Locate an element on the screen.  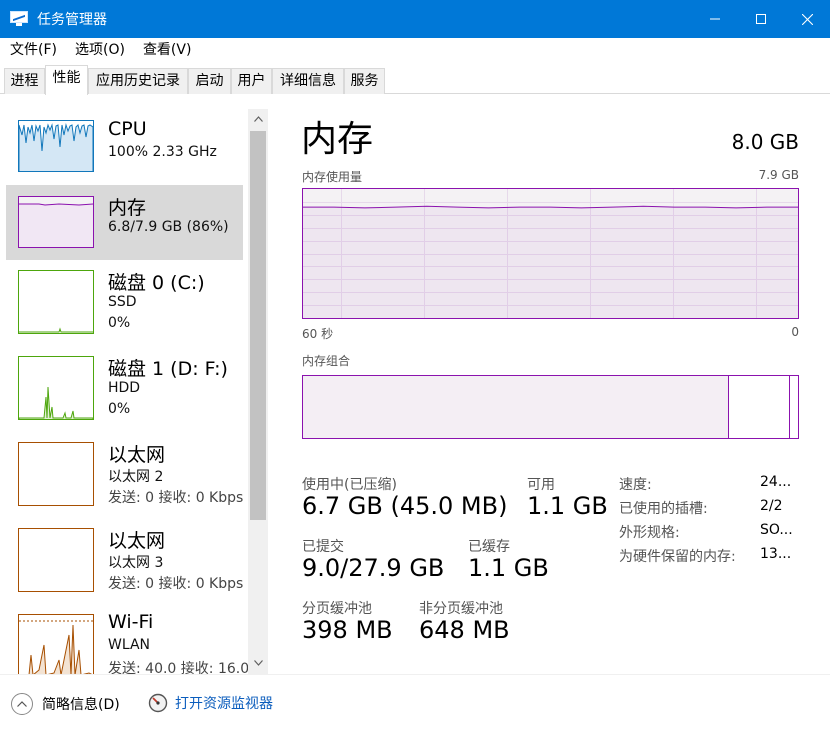
maximize-icon is located at coordinates (761, 19).